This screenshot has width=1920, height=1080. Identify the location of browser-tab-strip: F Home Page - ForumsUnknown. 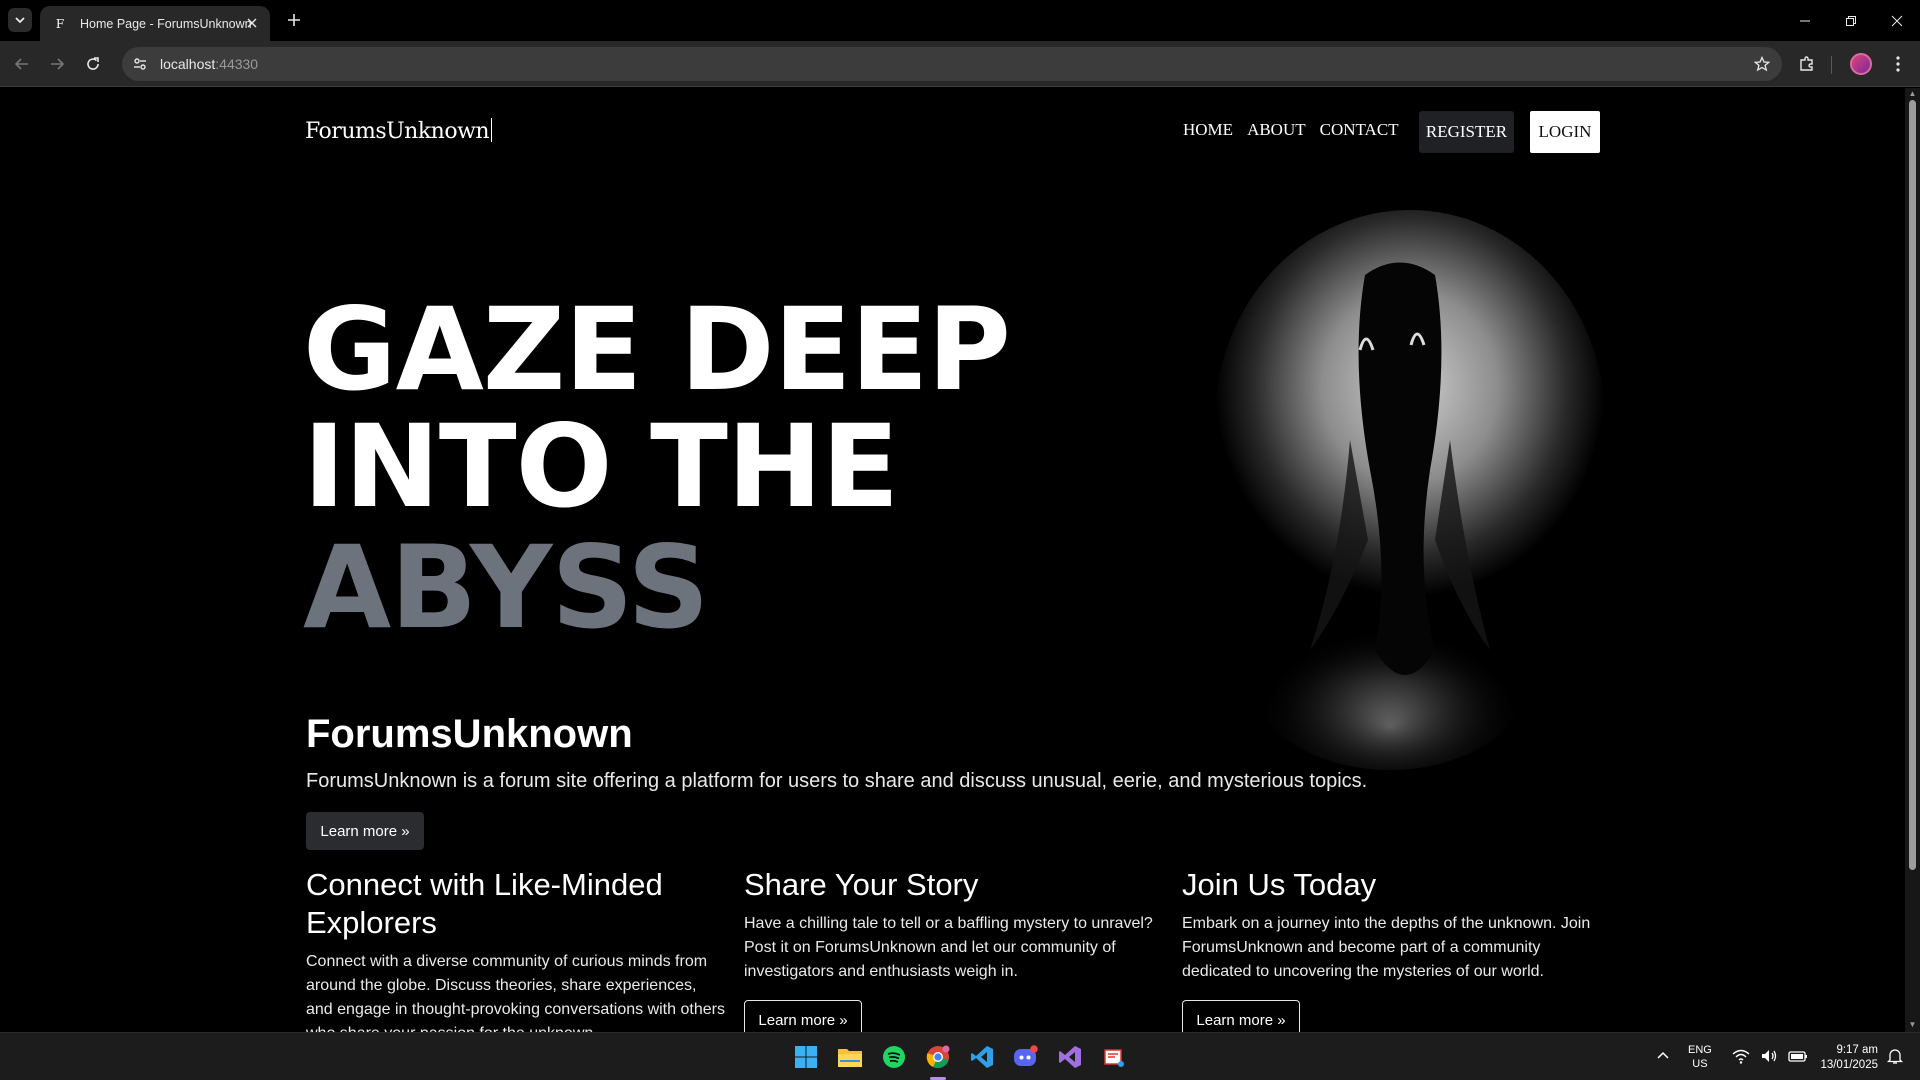
(960, 20).